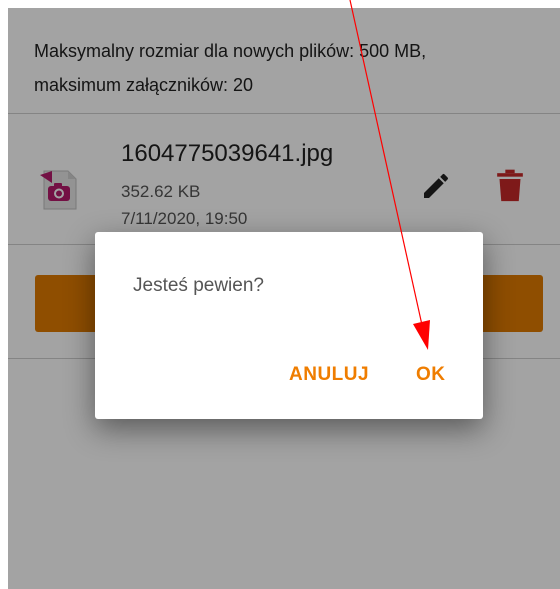  I want to click on ok-button: OK, so click(431, 375).